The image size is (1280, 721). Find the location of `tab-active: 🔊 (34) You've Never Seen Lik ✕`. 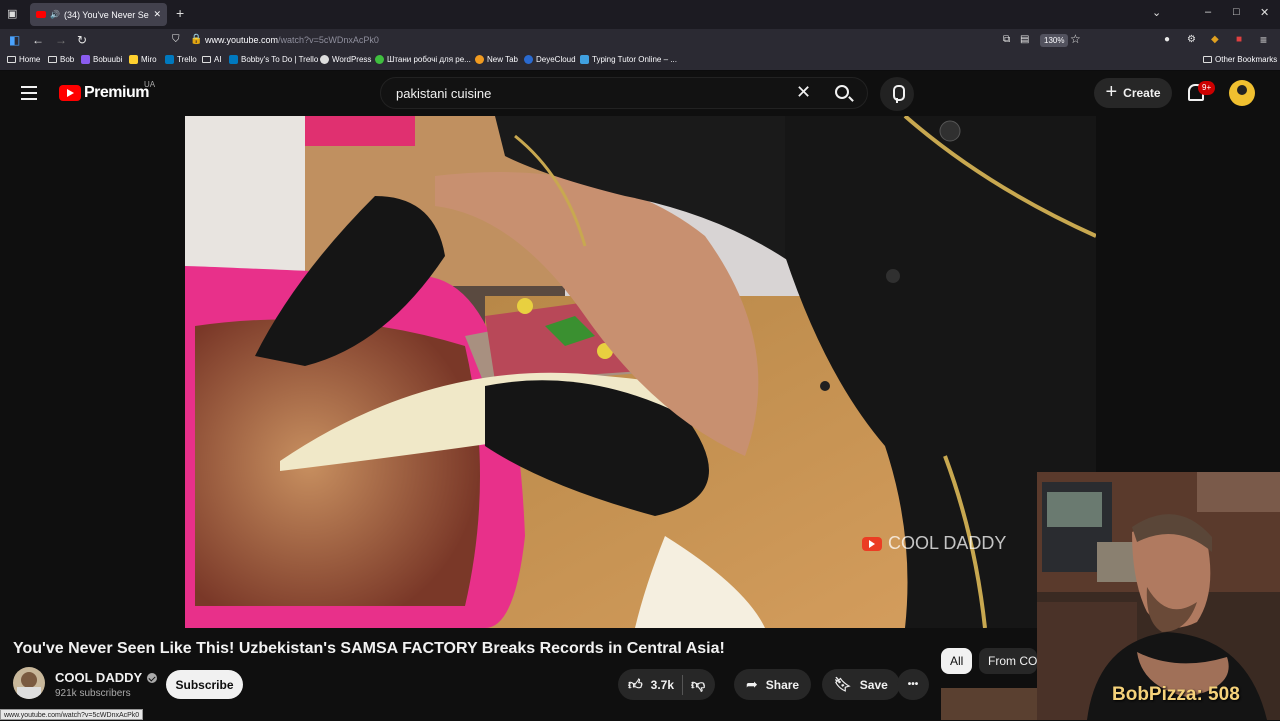

tab-active: 🔊 (34) You've Never Seen Lik ✕ is located at coordinates (98, 14).